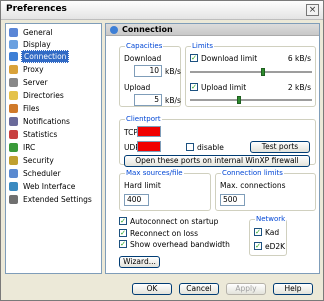 The height and width of the screenshot is (301, 324). What do you see at coordinates (162, 10) in the screenshot?
I see `title-bar: Preferences ×` at bounding box center [162, 10].